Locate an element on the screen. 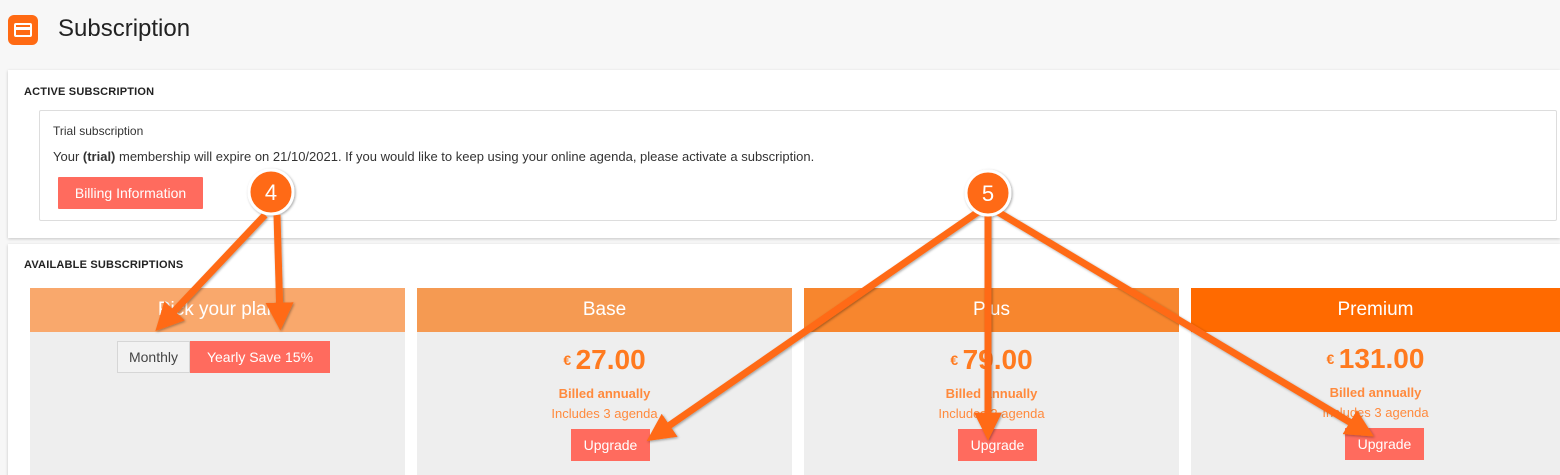 The height and width of the screenshot is (475, 1560). upgrade-button-base: Upgrade is located at coordinates (610, 445).